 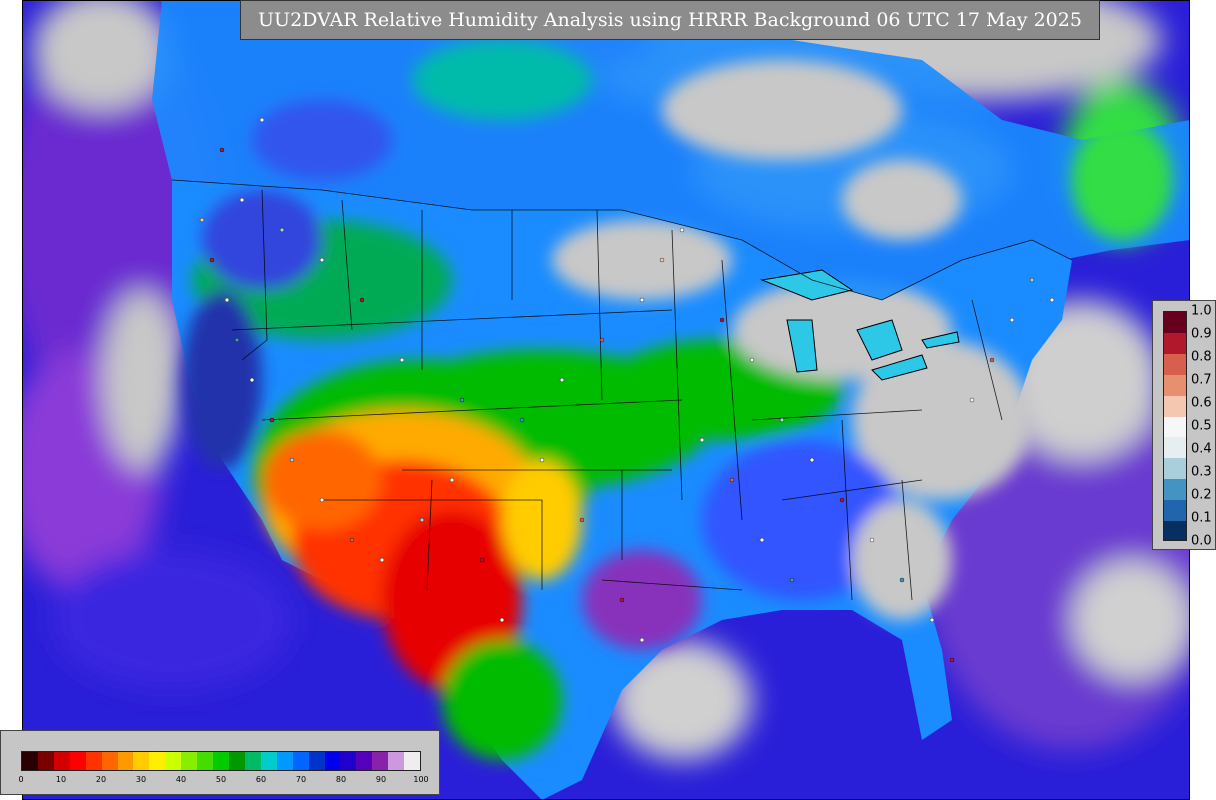 I want to click on increment-colorbar-tick-label: 0.3, so click(x=1201, y=472).